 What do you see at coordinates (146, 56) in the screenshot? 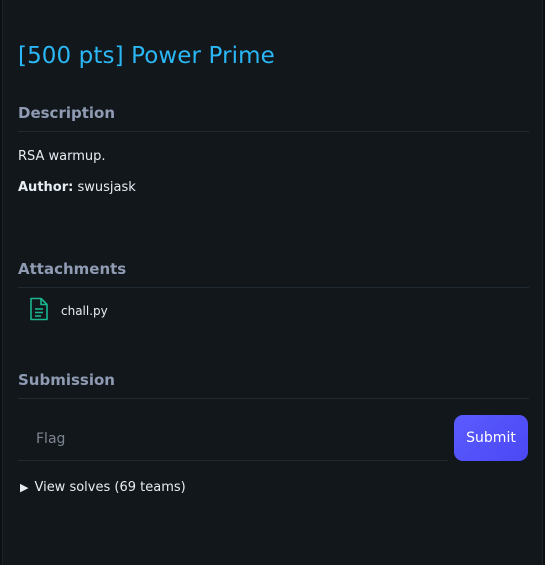
I see `challenge-title: [500 pts] Power Prime` at bounding box center [146, 56].